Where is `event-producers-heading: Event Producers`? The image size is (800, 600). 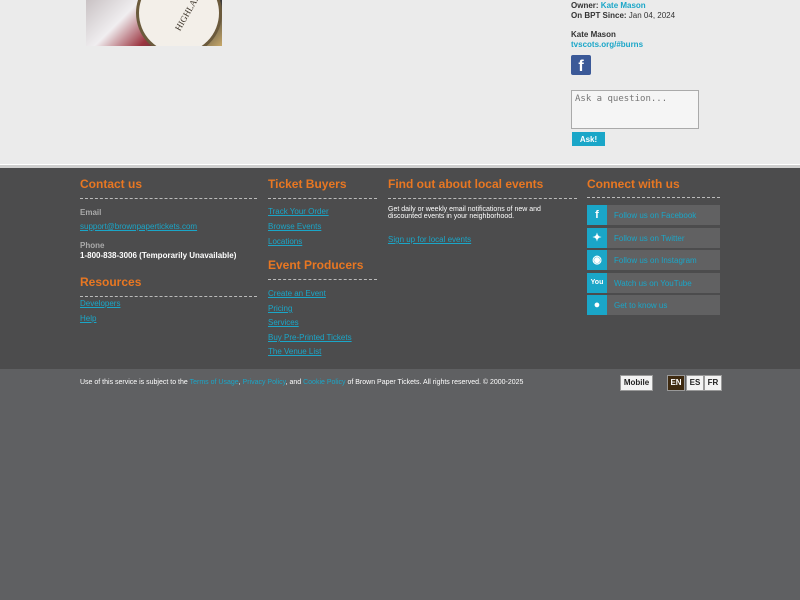 event-producers-heading: Event Producers is located at coordinates (316, 265).